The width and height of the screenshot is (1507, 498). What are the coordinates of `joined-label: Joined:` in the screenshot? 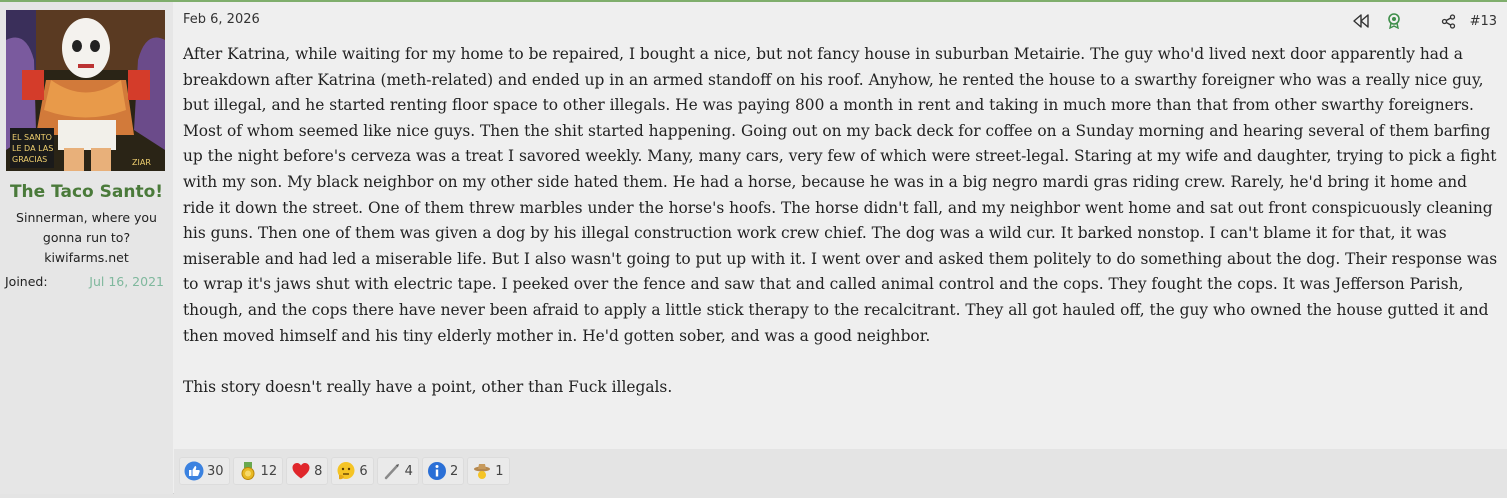 It's located at (26, 281).